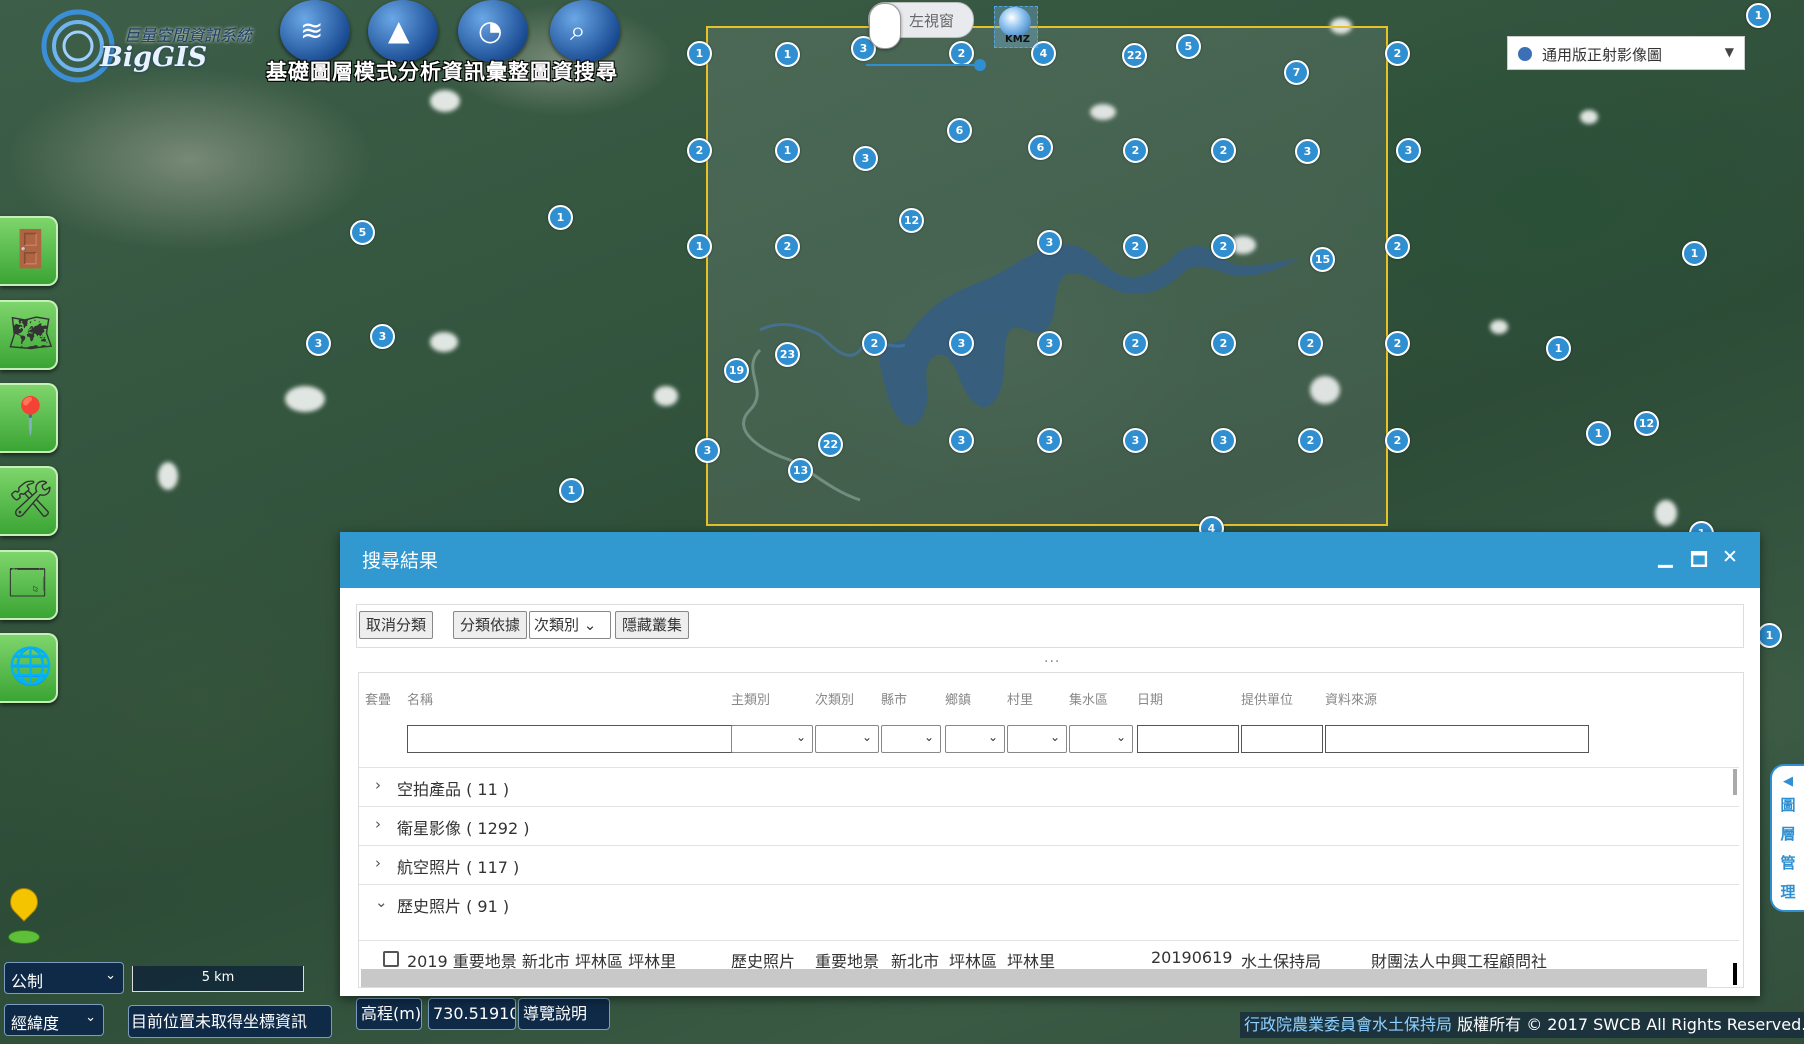  Describe the element at coordinates (750, 698) in the screenshot. I see `column-header-main-category: 主類別` at that location.